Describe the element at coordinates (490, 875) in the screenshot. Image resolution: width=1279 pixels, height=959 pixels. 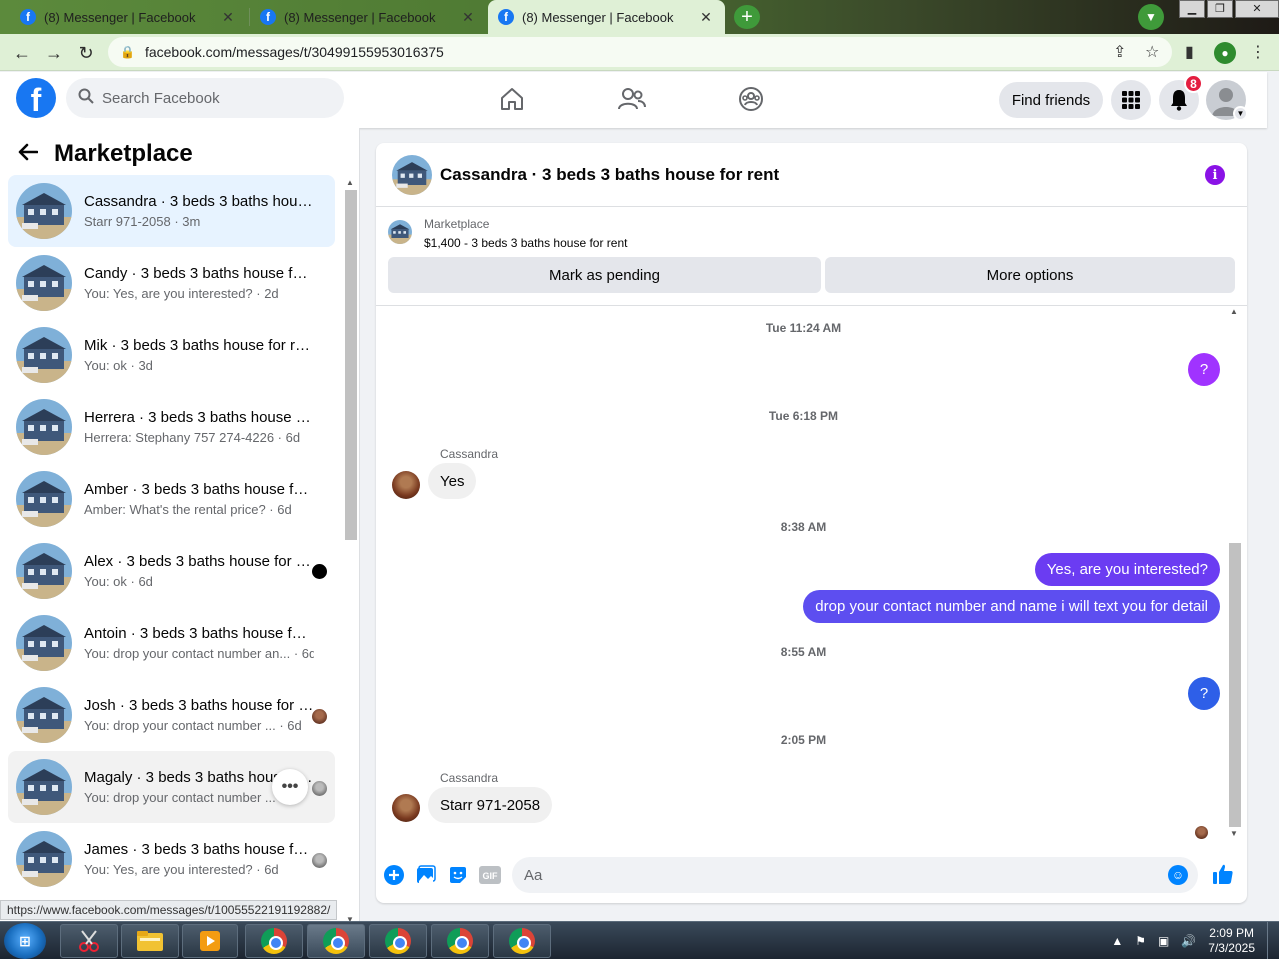
I see `gif-icon: GIF` at that location.